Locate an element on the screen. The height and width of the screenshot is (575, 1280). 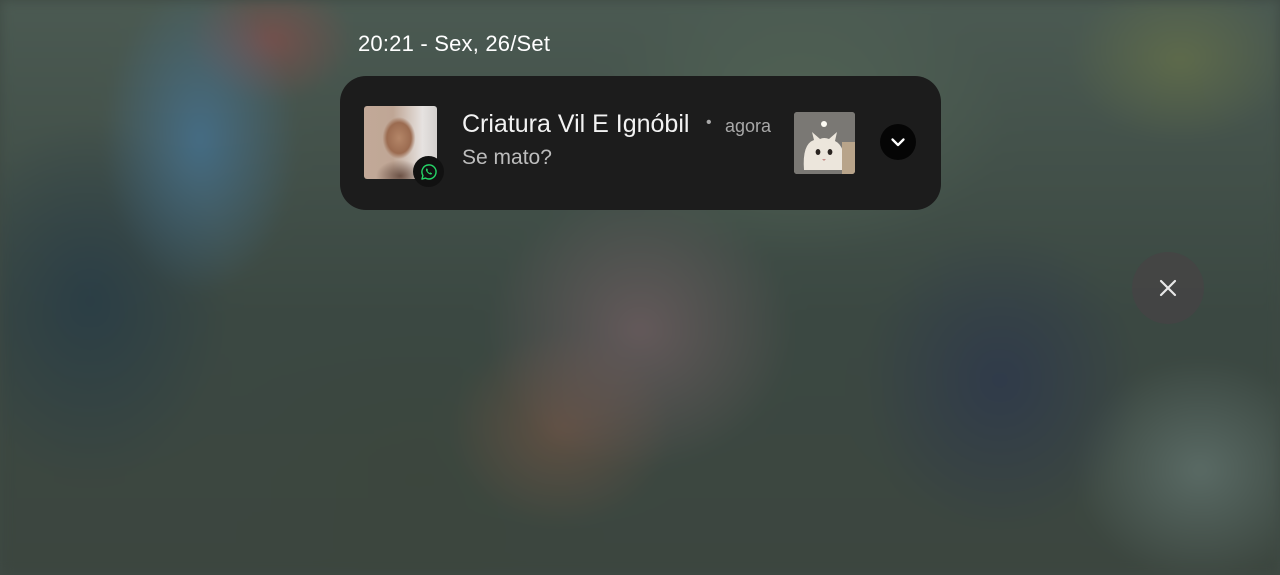
status-clock: 20:21 - Sex, 26/Set is located at coordinates (454, 43).